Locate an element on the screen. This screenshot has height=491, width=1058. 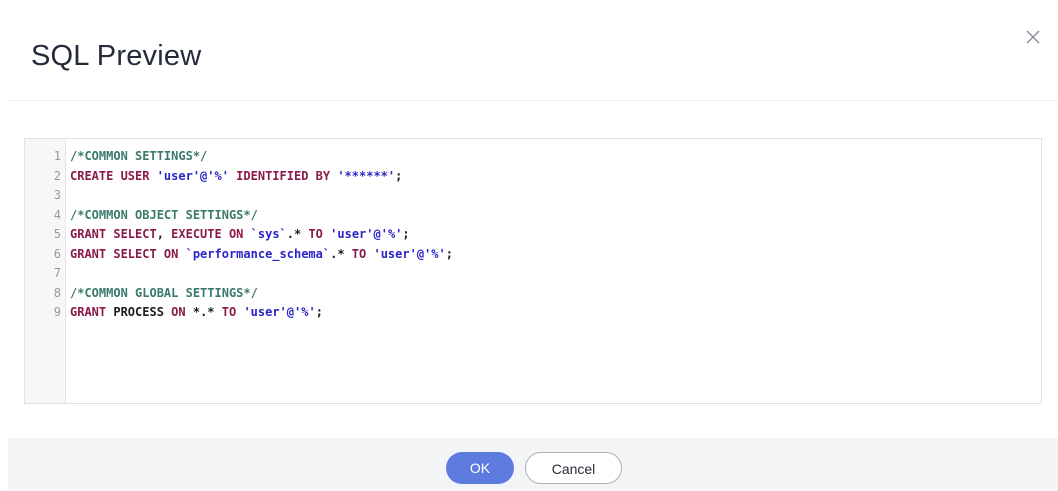
line-number: 9 is located at coordinates (57, 312).